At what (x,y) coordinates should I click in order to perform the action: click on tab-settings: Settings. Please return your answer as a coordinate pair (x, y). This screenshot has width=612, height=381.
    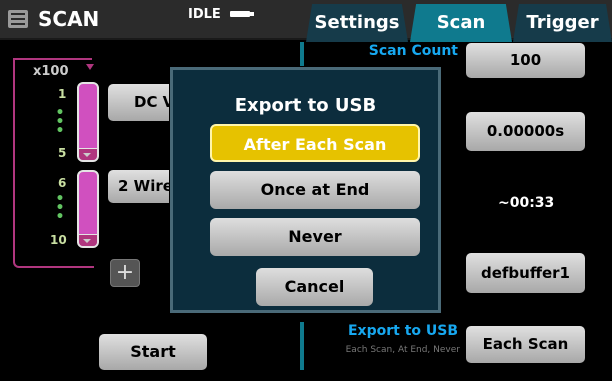
    Looking at the image, I should click on (357, 23).